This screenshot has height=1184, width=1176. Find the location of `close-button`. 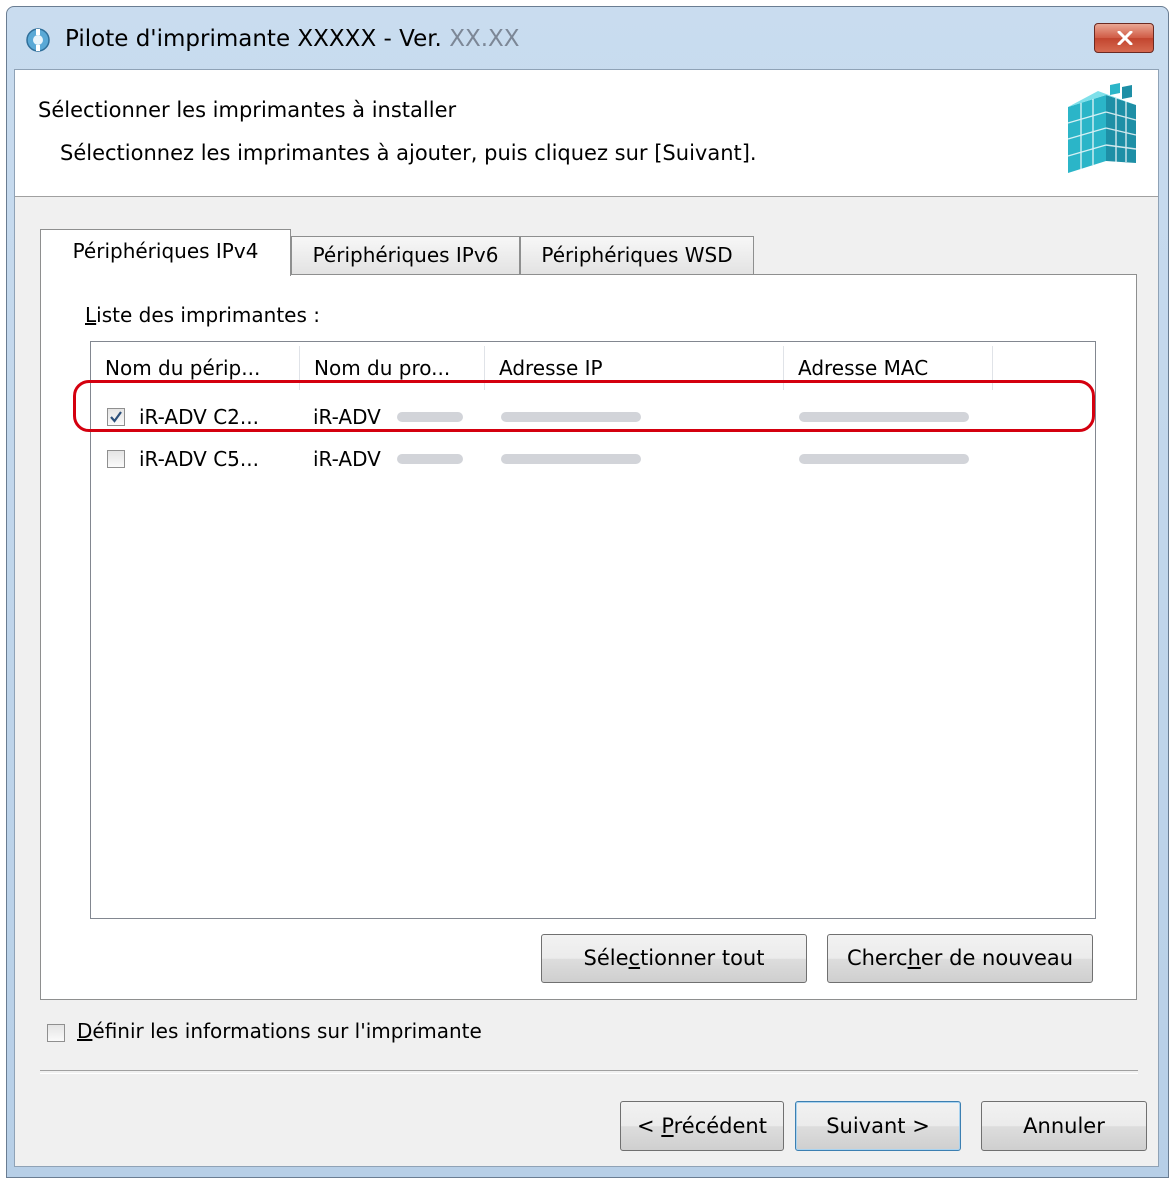

close-button is located at coordinates (1124, 38).